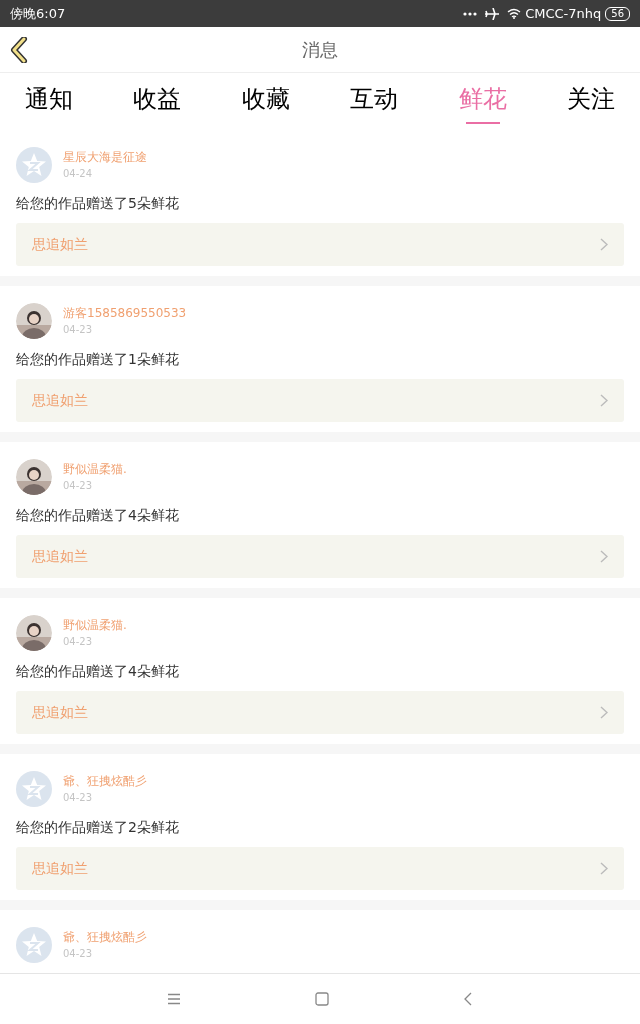  What do you see at coordinates (174, 999) in the screenshot?
I see `menu-icon` at bounding box center [174, 999].